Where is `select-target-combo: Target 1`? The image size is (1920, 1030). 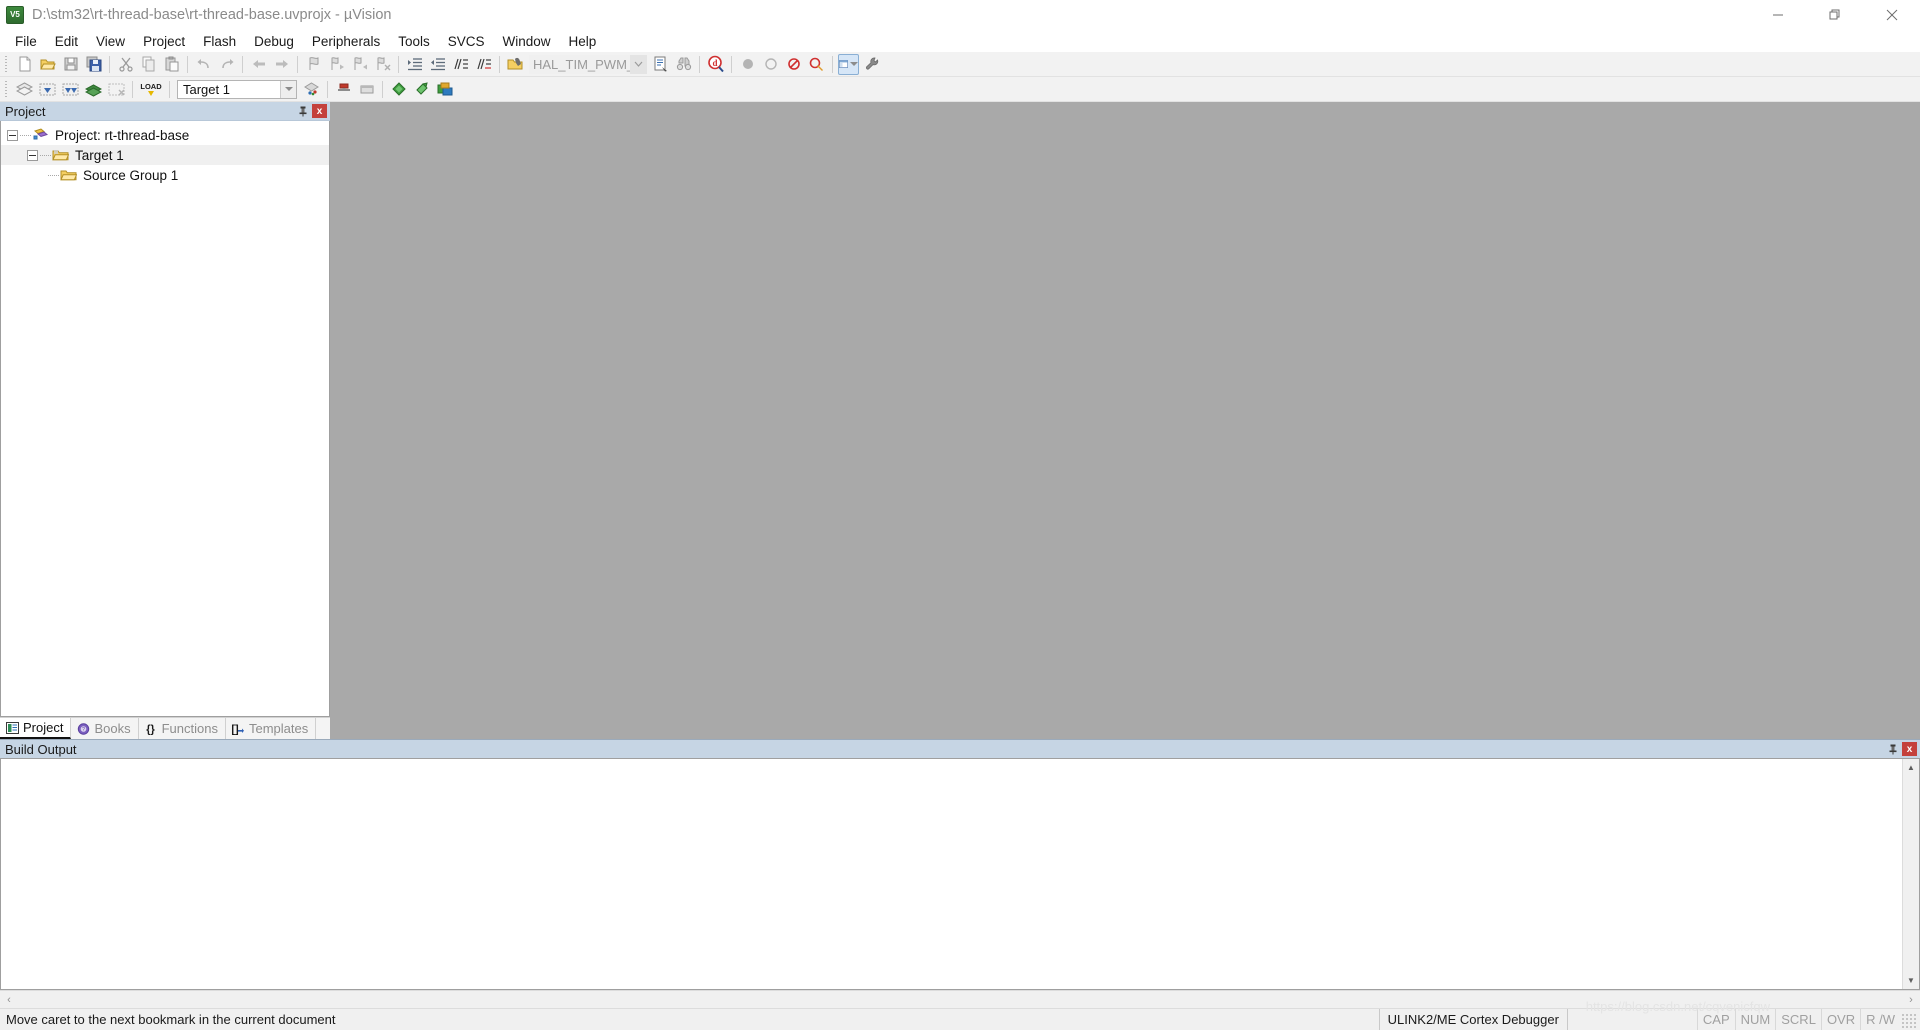 select-target-combo: Target 1 is located at coordinates (237, 89).